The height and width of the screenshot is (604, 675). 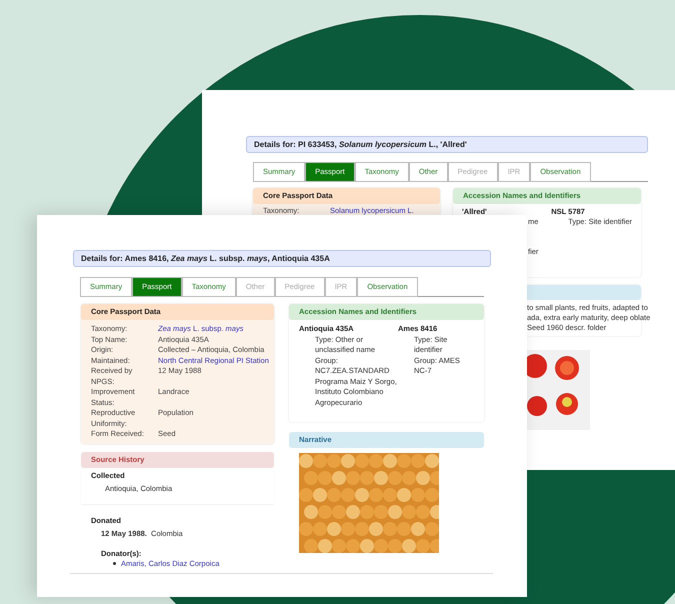 What do you see at coordinates (114, 563) in the screenshot?
I see `bullet-icon` at bounding box center [114, 563].